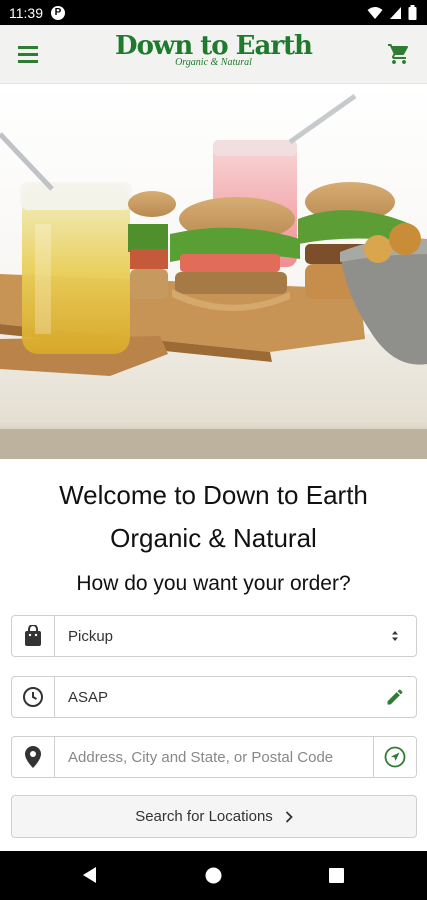 Image resolution: width=427 pixels, height=900 pixels. I want to click on address-field, so click(214, 757).